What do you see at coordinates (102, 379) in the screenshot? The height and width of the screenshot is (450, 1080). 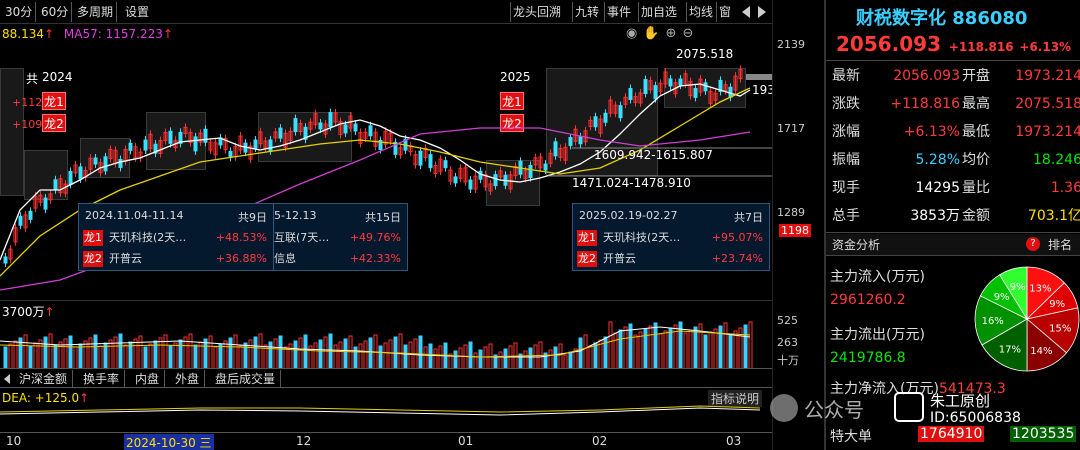 I see `tab-turnover: 换手率` at bounding box center [102, 379].